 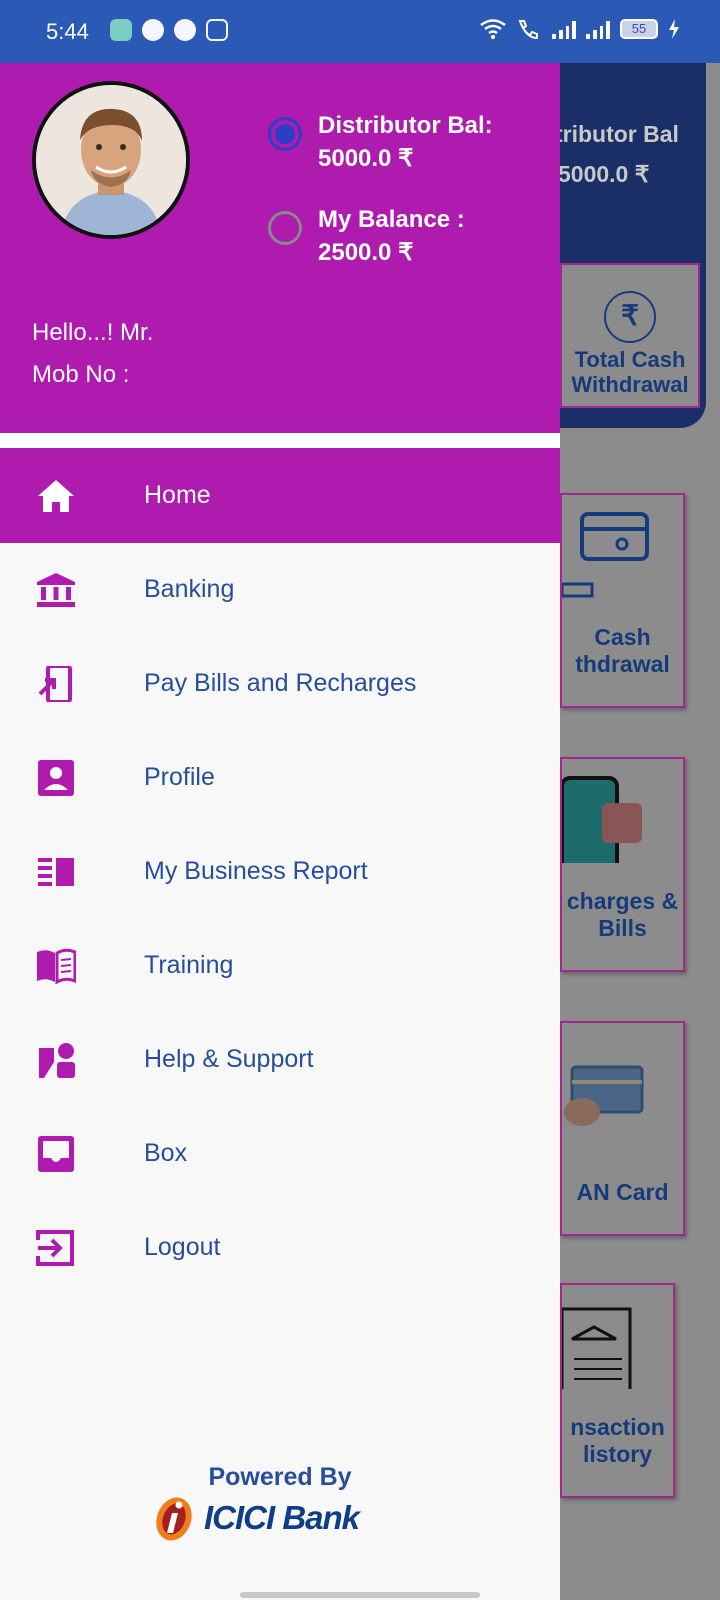 I want to click on menu-item-profile: Profile, so click(x=280, y=777).